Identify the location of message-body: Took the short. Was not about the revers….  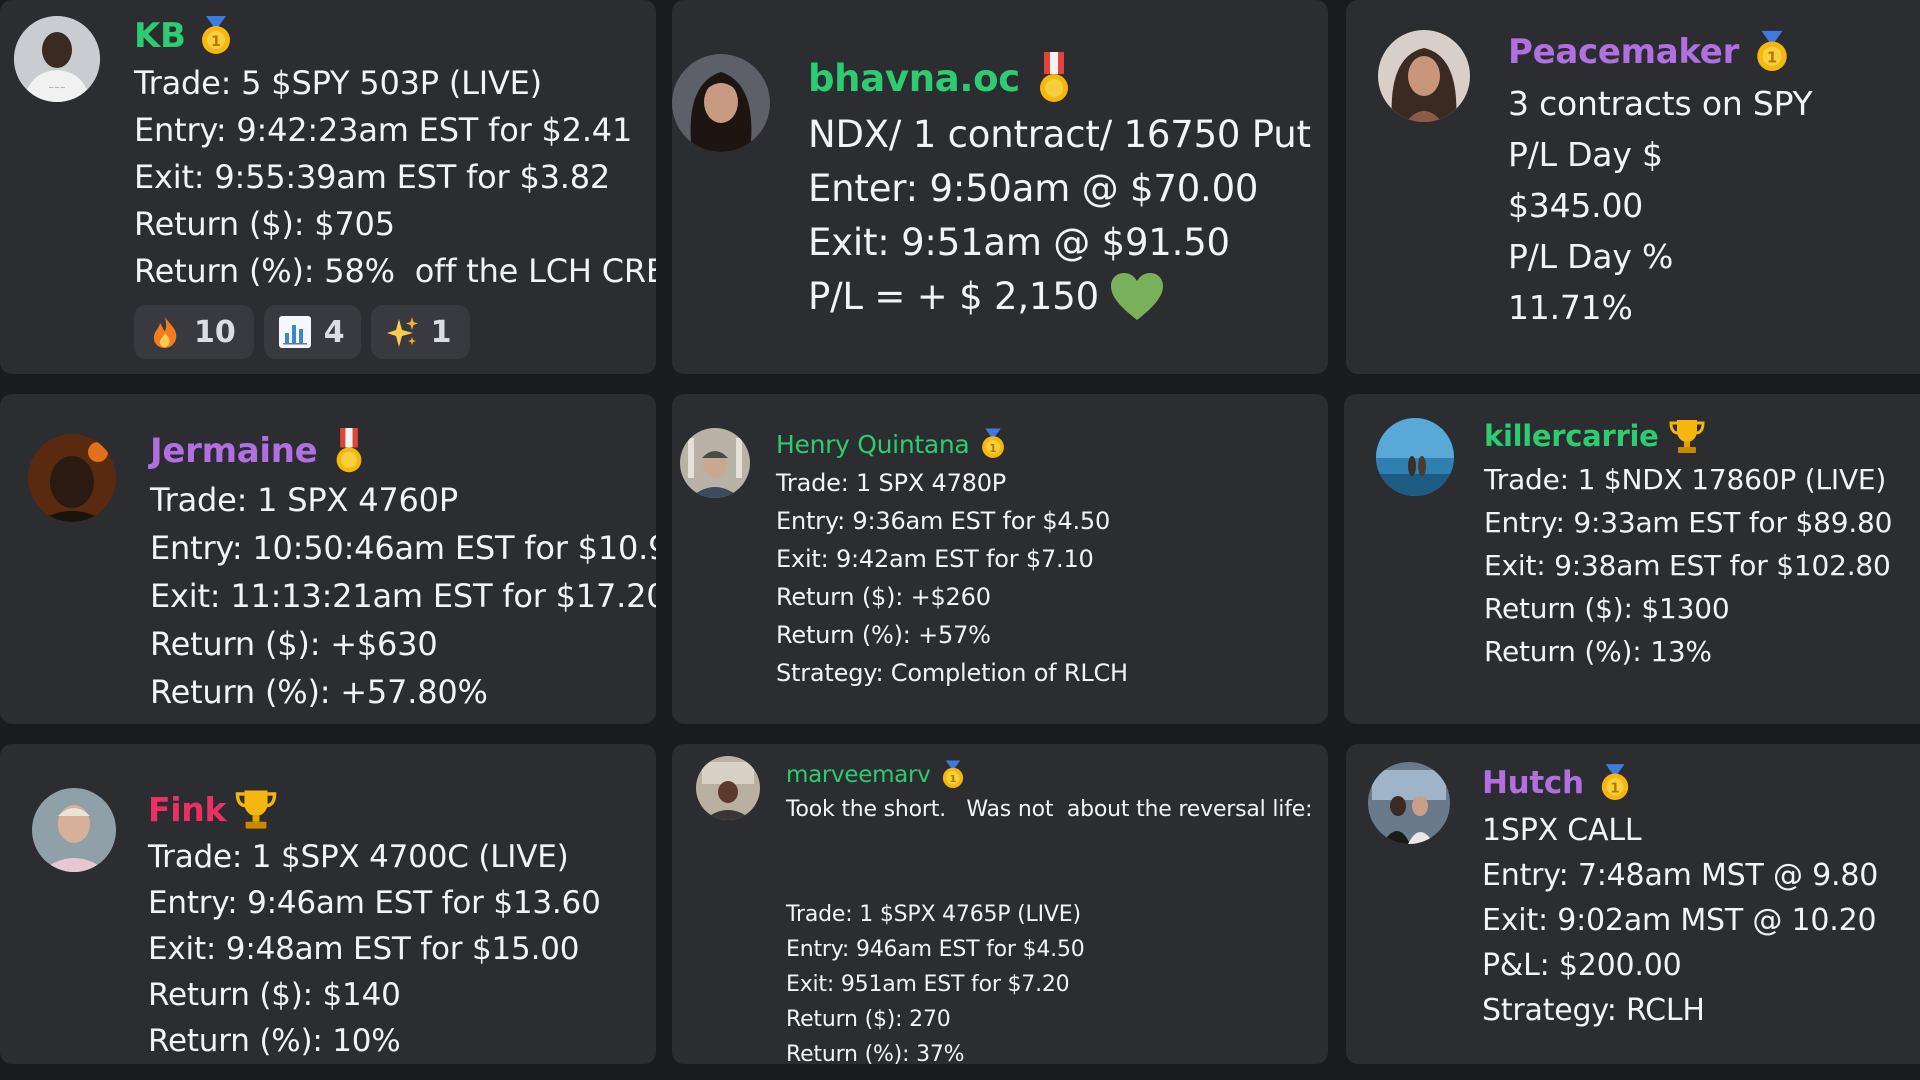
(1049, 928).